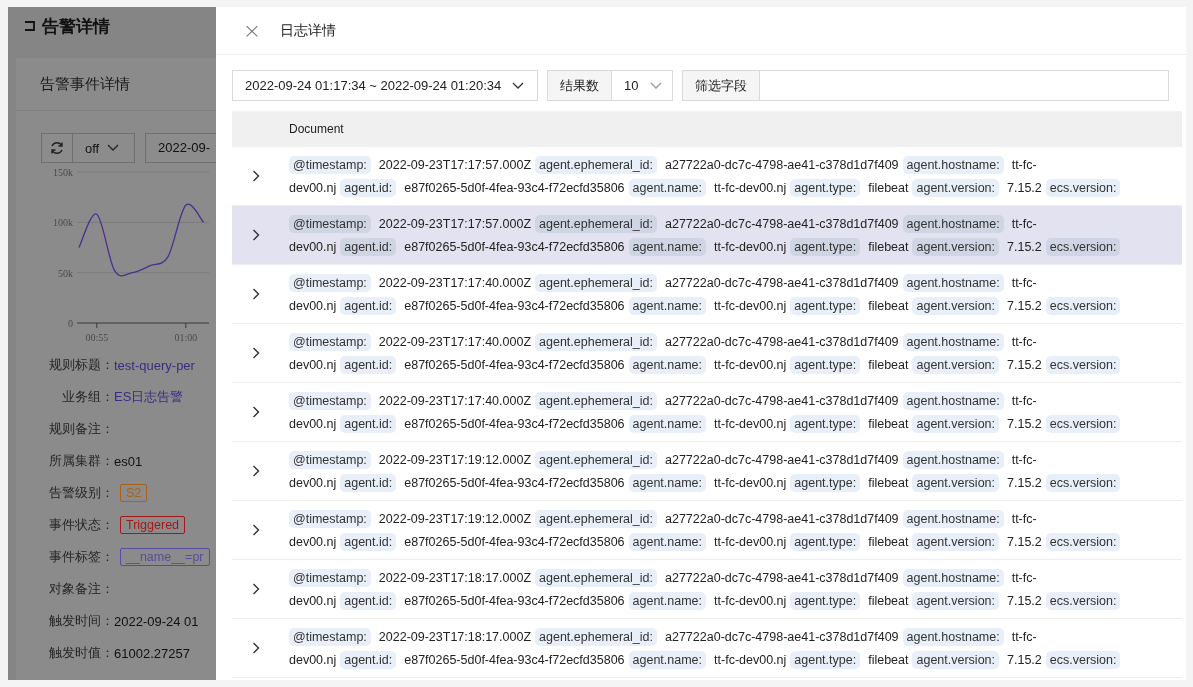 The width and height of the screenshot is (1193, 687). Describe the element at coordinates (81, 557) in the screenshot. I see `detail-label: 事件标签：` at that location.